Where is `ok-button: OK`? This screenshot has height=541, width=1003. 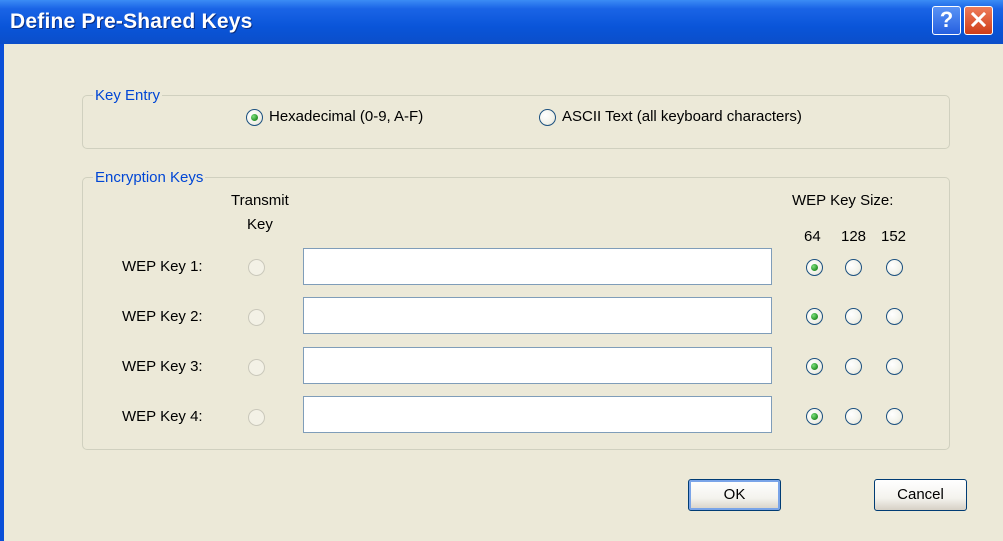 ok-button: OK is located at coordinates (734, 495).